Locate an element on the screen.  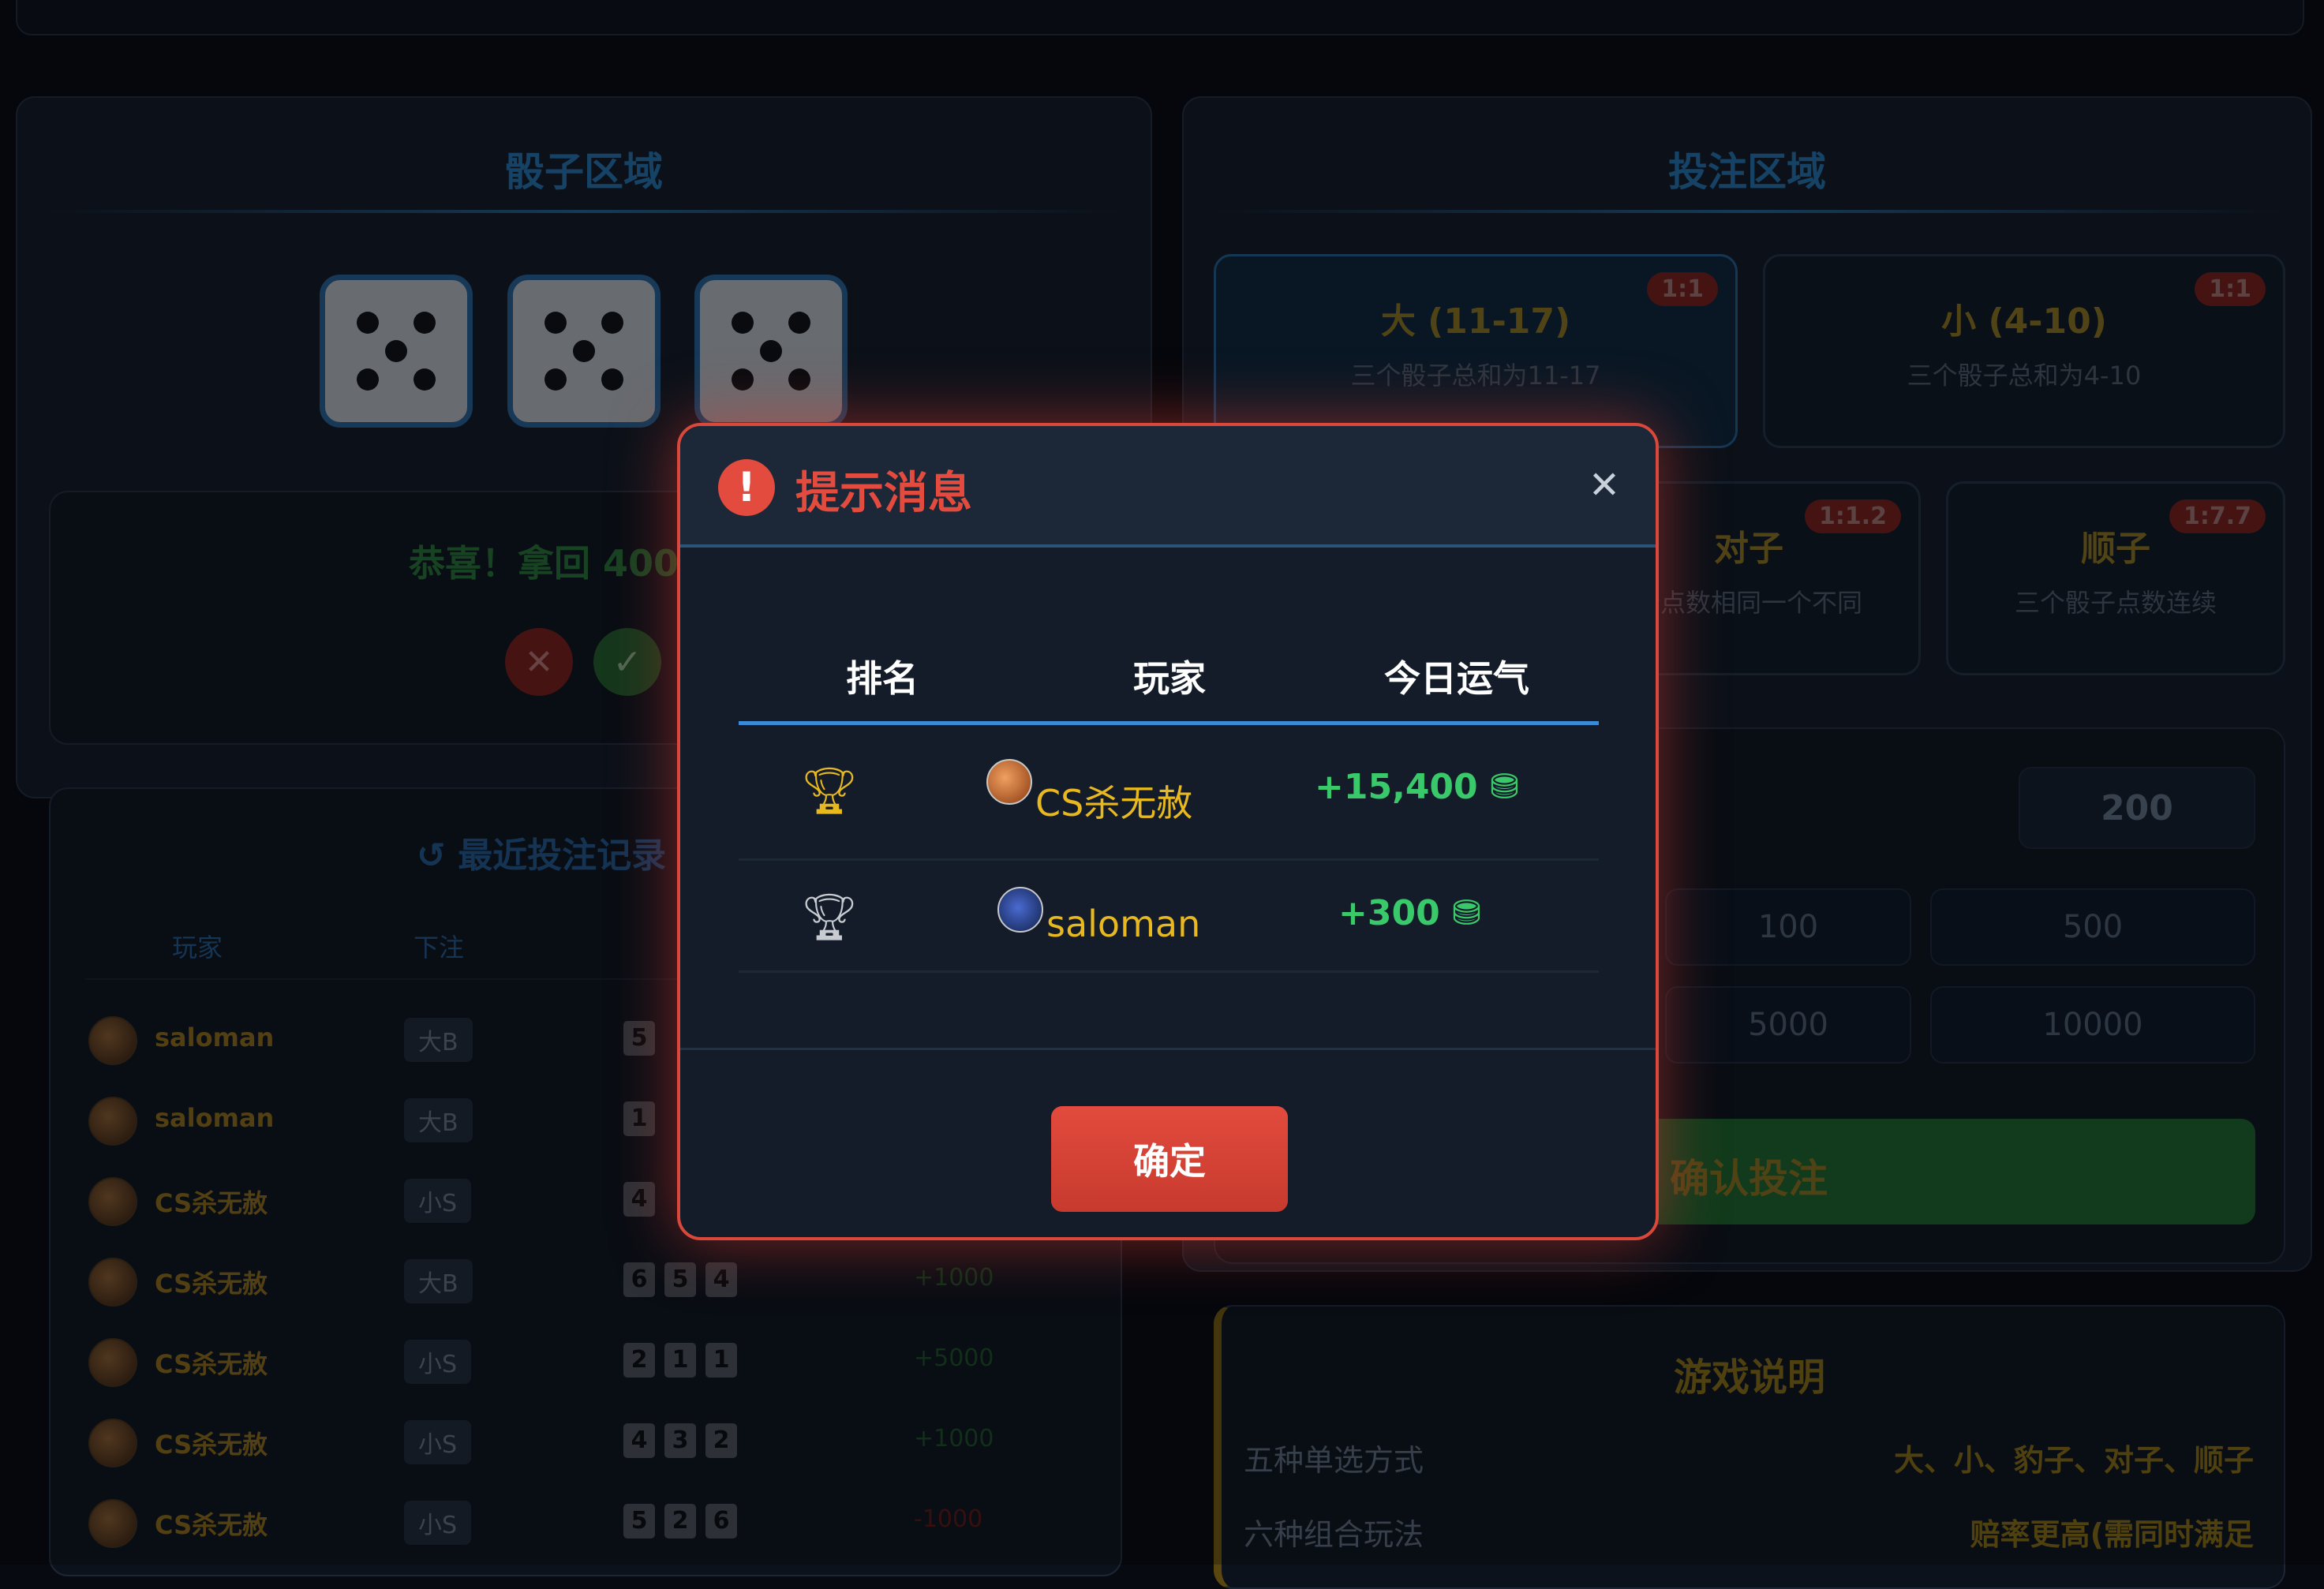
luck-value: +300 ⛃ is located at coordinates (1409, 913).